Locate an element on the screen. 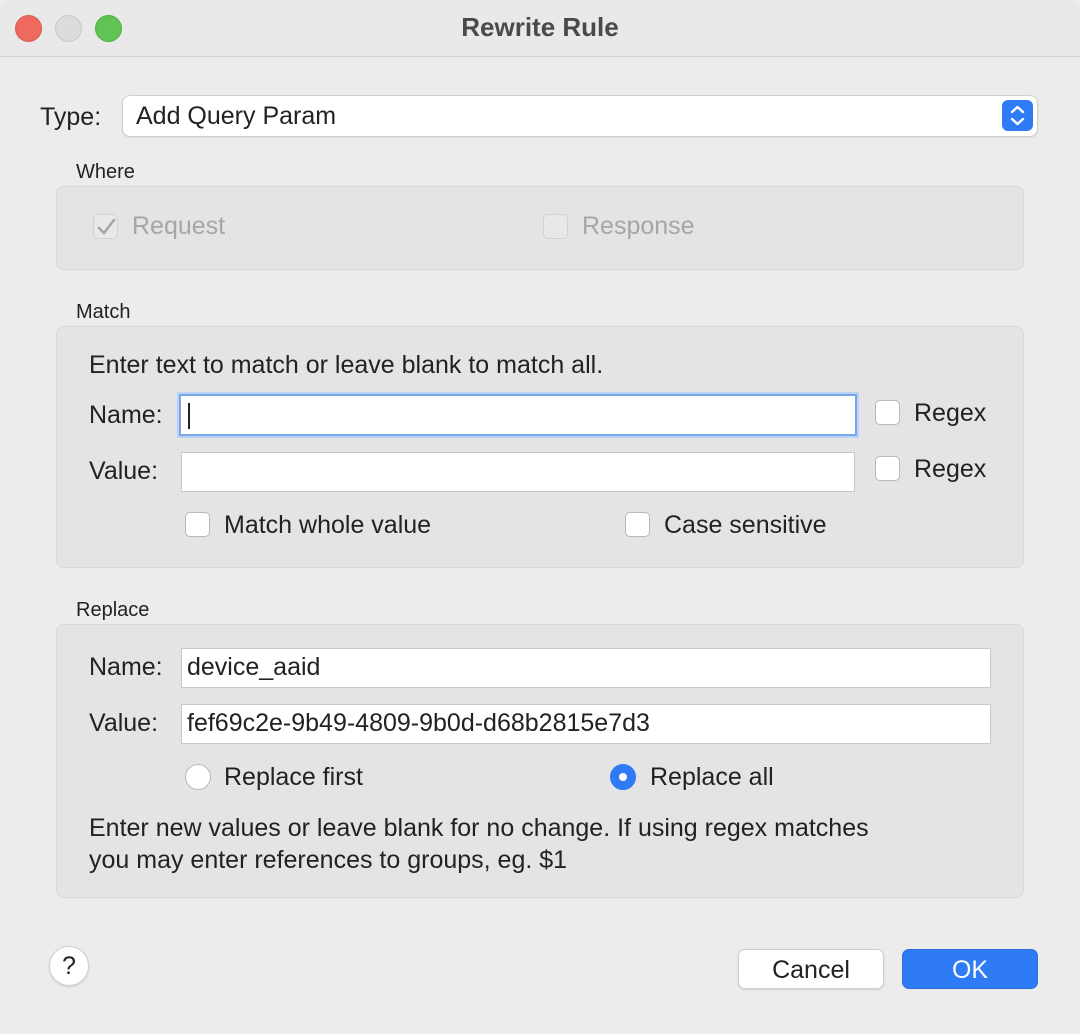 This screenshot has width=1080, height=1034. window-title: Rewrite Rule is located at coordinates (540, 27).